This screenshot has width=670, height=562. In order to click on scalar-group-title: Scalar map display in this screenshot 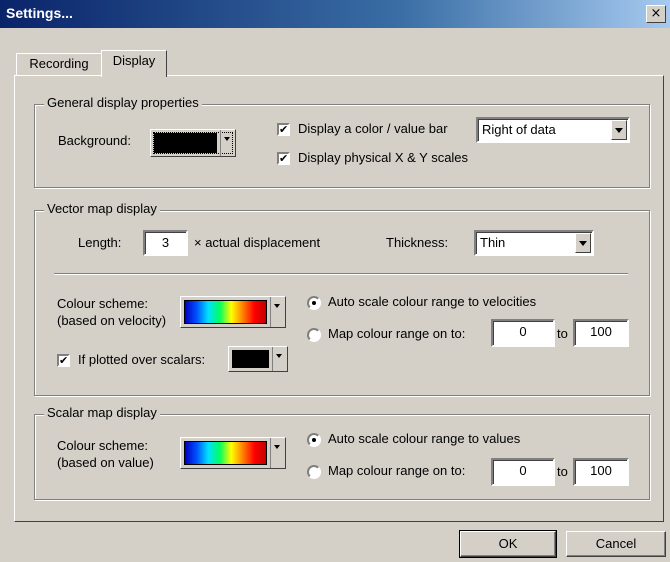, I will do `click(102, 412)`.